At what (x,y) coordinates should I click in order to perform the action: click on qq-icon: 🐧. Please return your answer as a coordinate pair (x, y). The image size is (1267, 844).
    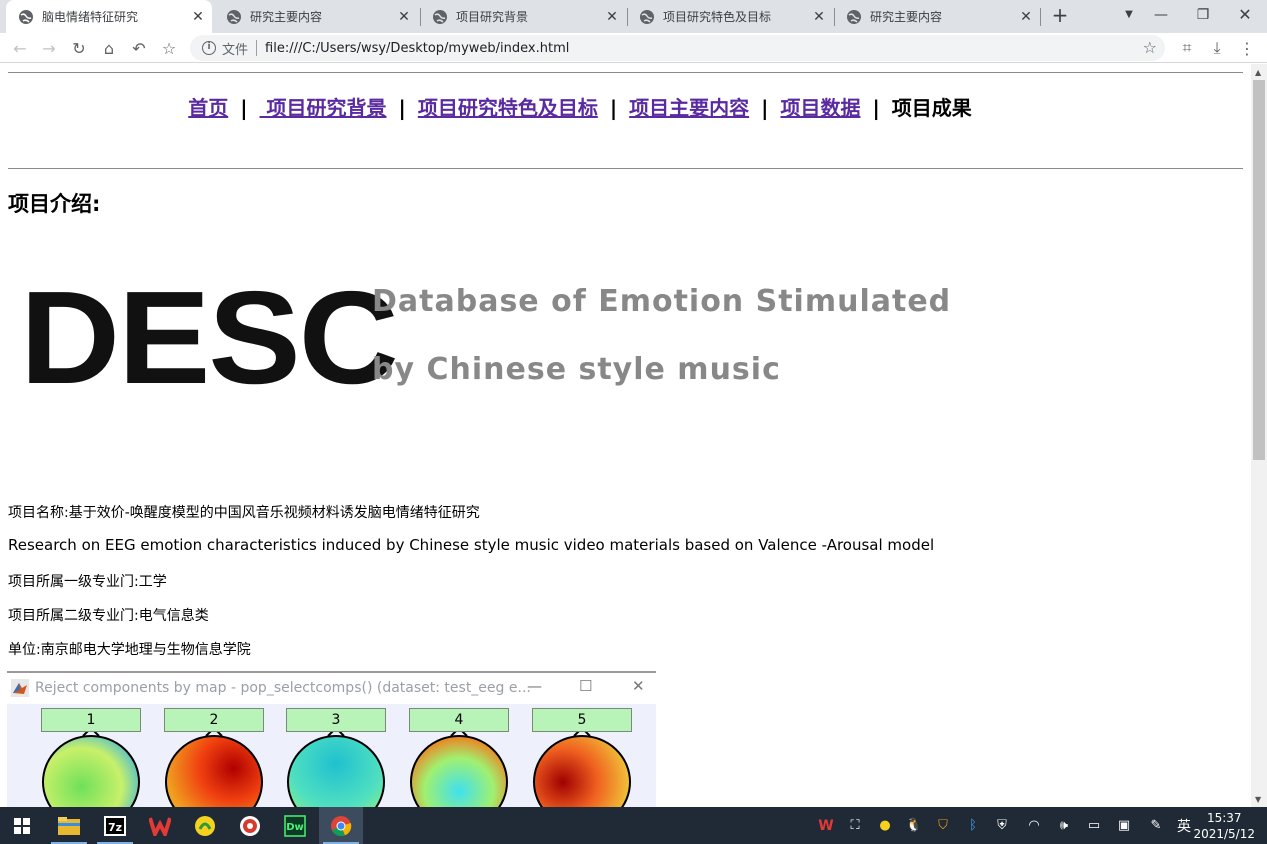
    Looking at the image, I should click on (914, 825).